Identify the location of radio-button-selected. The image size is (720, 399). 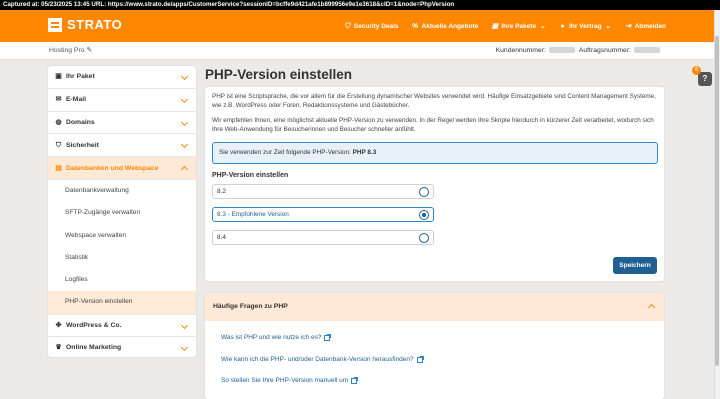
(424, 215).